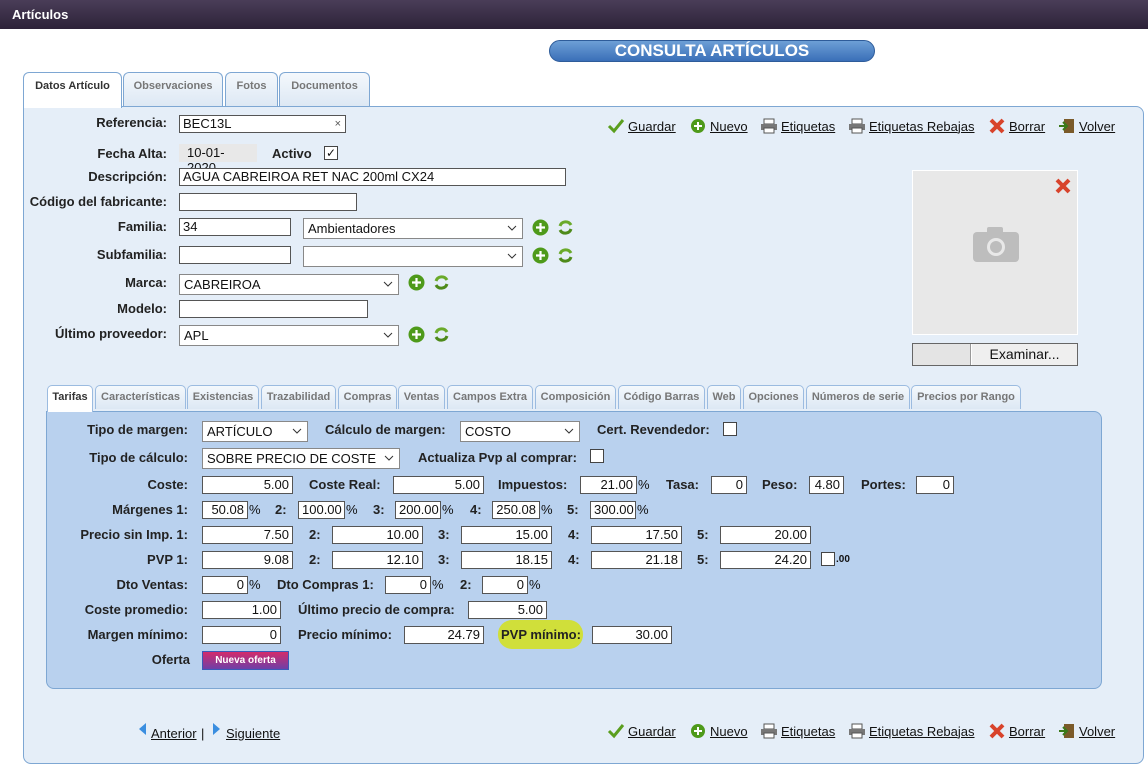 This screenshot has width=1148, height=768. What do you see at coordinates (131, 122) in the screenshot?
I see `referencia-label: Referencia:` at bounding box center [131, 122].